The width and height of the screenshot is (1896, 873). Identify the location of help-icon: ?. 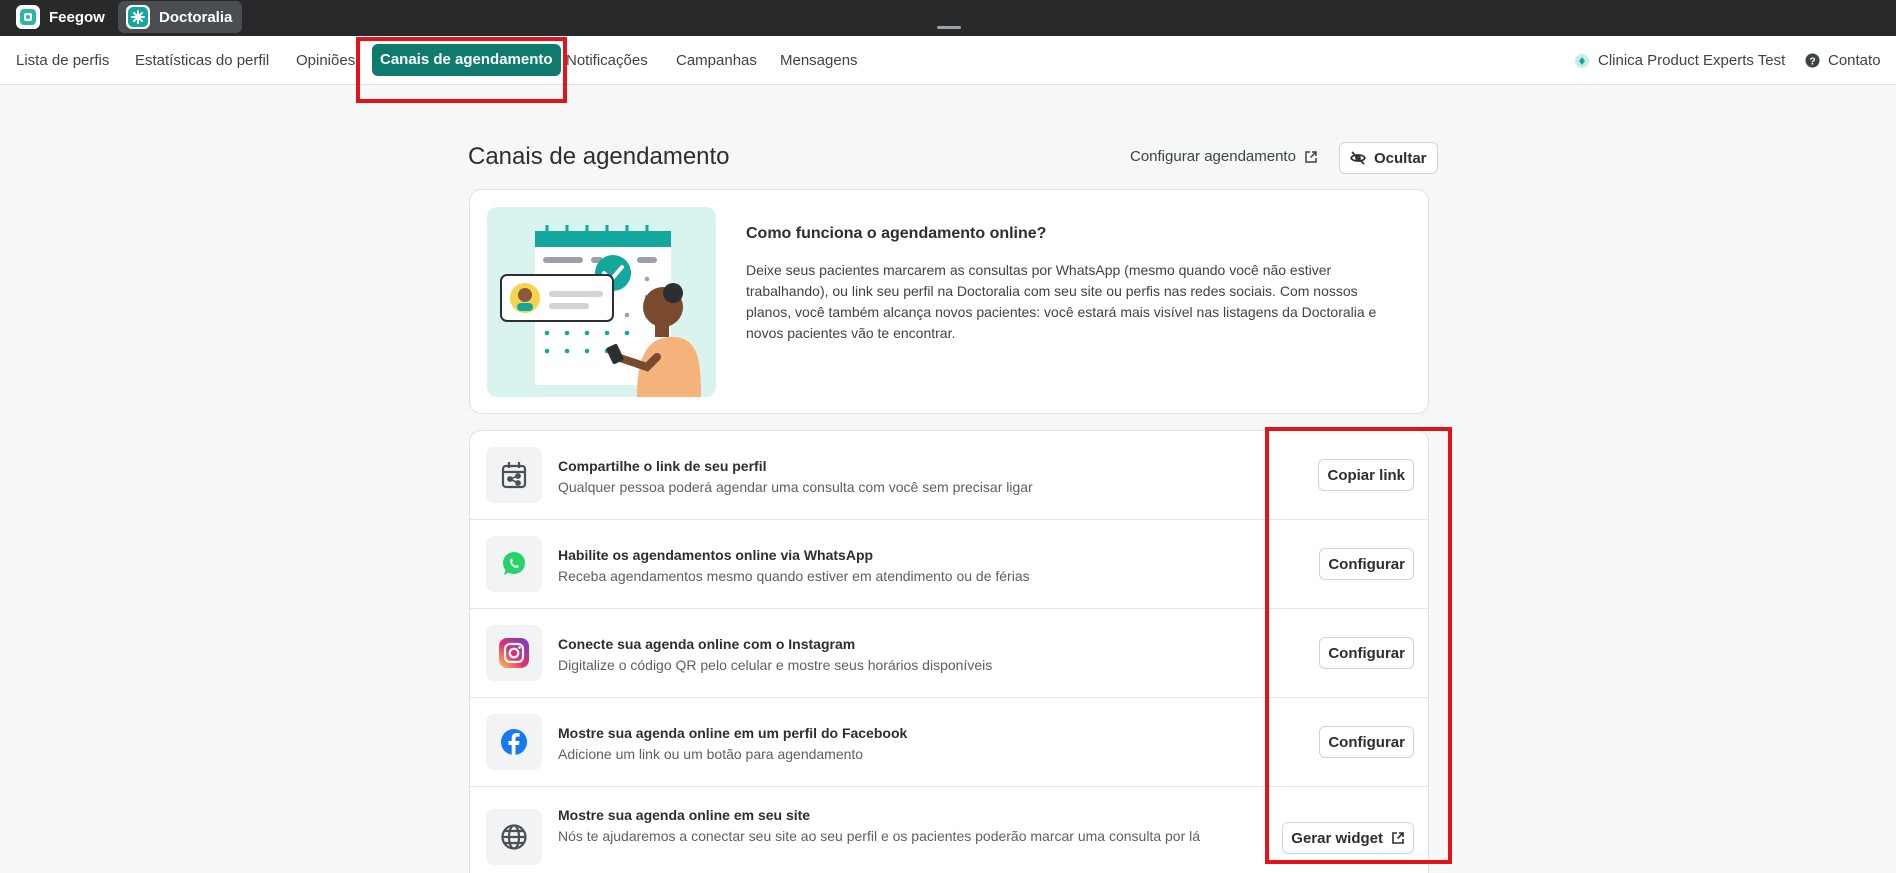
(1812, 60).